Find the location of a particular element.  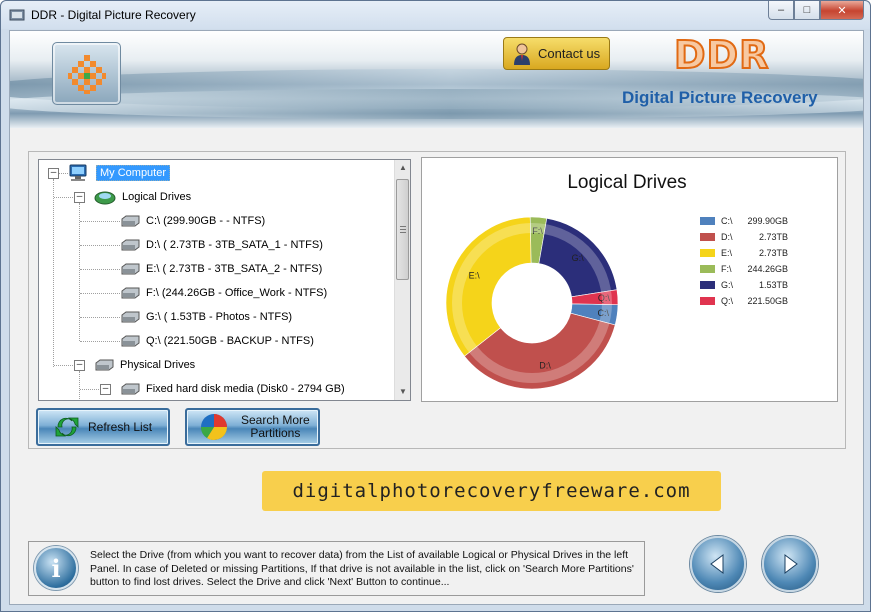

refresh-icon is located at coordinates (67, 427).